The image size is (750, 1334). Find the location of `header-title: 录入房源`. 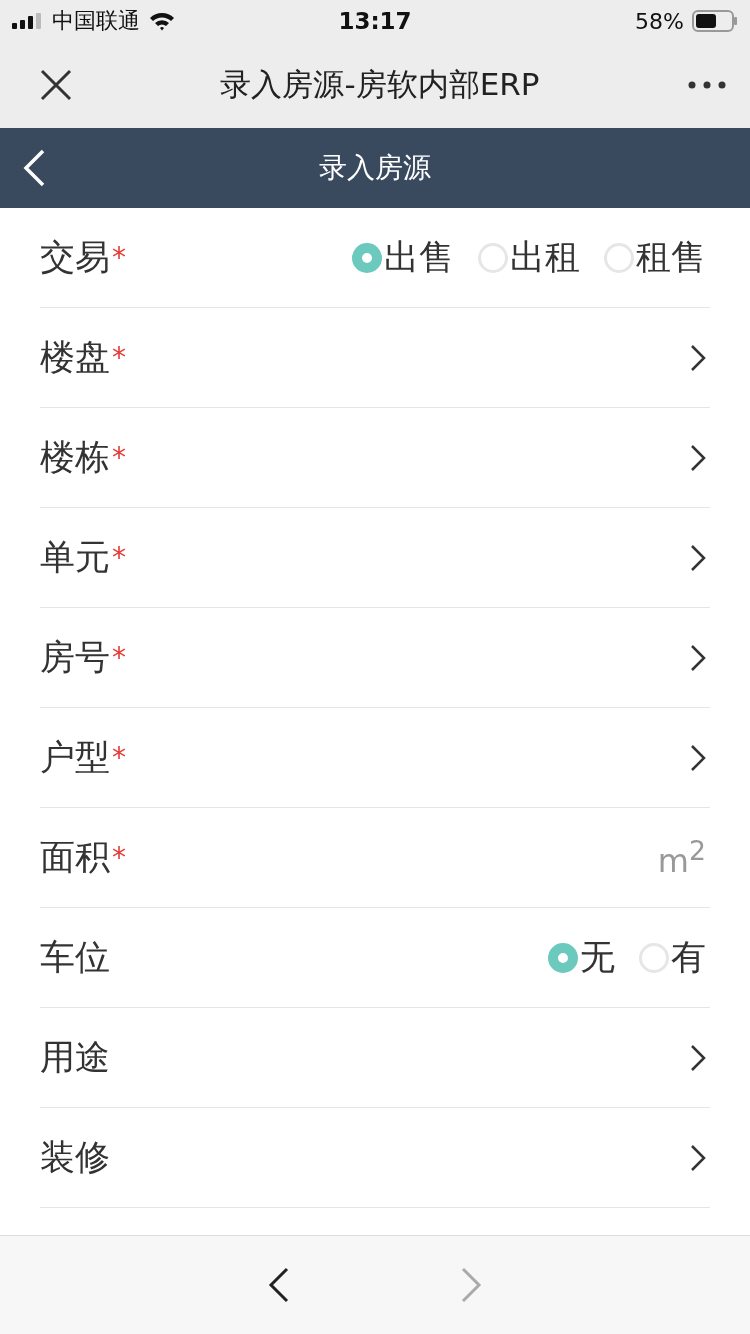

header-title: 录入房源 is located at coordinates (375, 168).